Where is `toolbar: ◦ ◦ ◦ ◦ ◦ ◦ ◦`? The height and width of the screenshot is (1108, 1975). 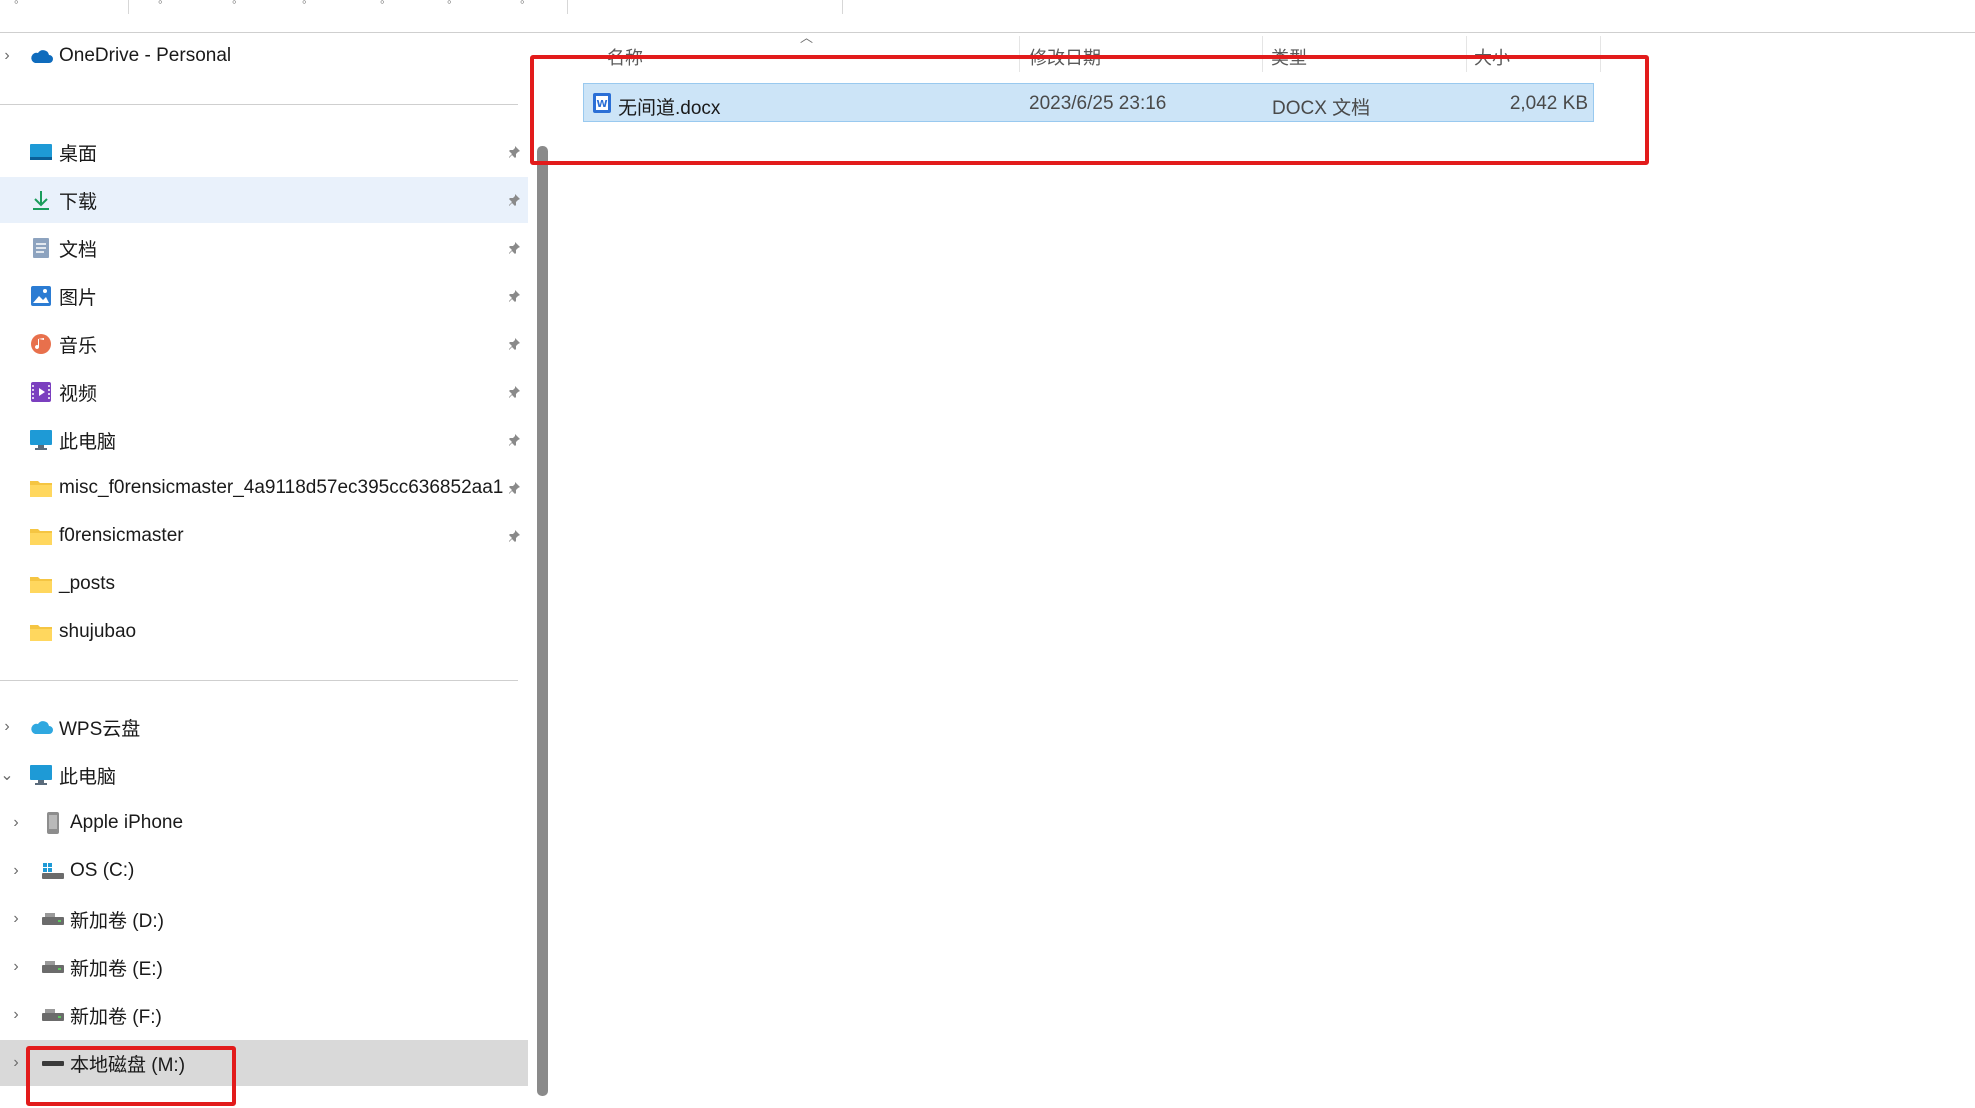 toolbar: ◦ ◦ ◦ ◦ ◦ ◦ ◦ is located at coordinates (987, 16).